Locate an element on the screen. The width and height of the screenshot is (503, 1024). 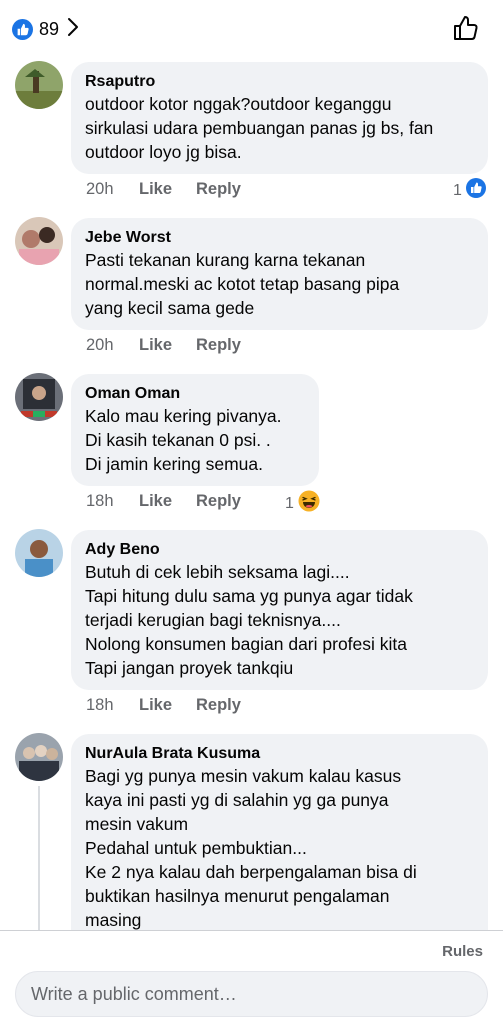
reactions-bar: 89 is located at coordinates (251, 30).